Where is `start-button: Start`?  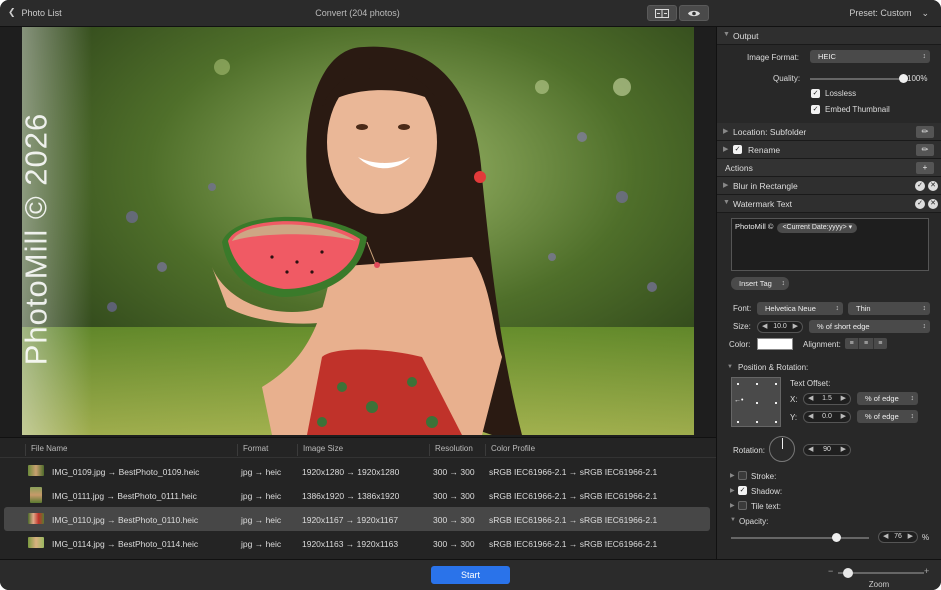 start-button: Start is located at coordinates (470, 575).